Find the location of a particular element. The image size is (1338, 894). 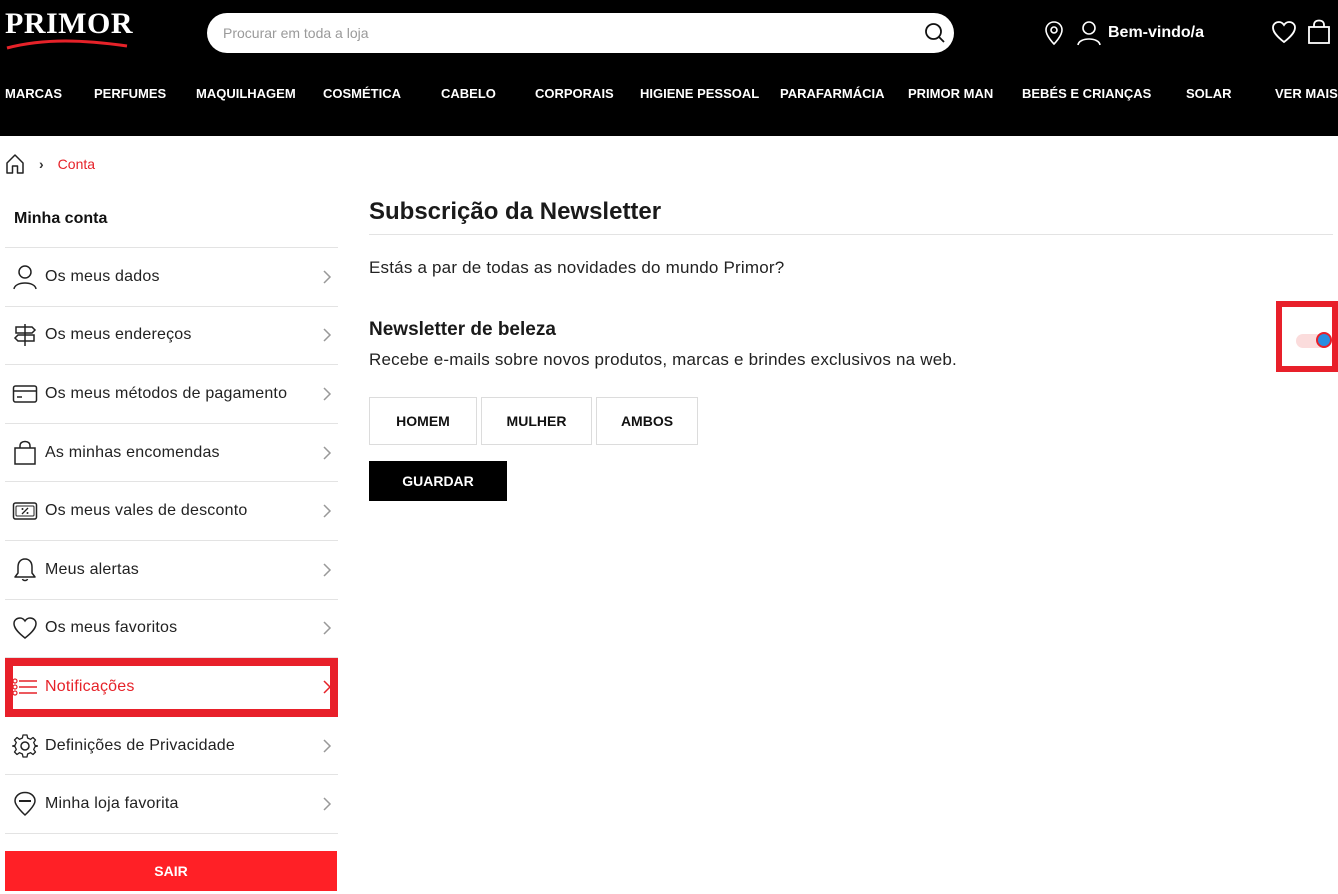

primor-logo: PRIMOR is located at coordinates (69, 31).